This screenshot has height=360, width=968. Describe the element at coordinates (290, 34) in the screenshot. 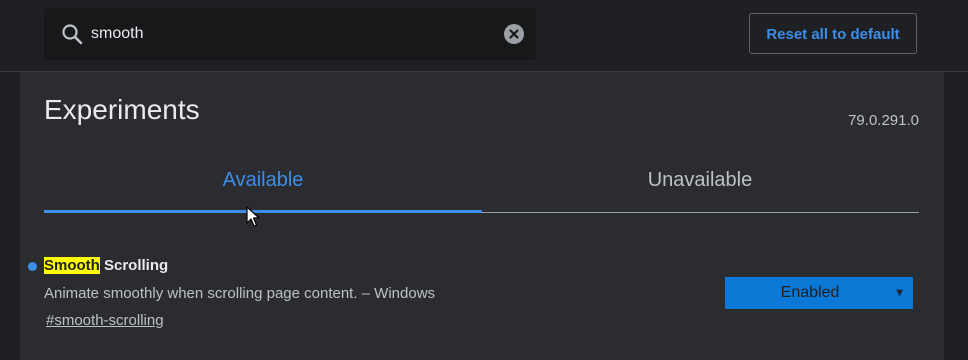

I see `search-field: smooth` at that location.